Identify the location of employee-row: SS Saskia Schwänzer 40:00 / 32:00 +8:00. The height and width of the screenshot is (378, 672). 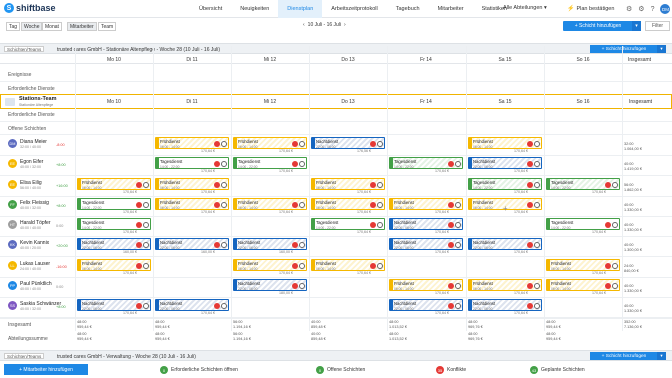
(37, 307).